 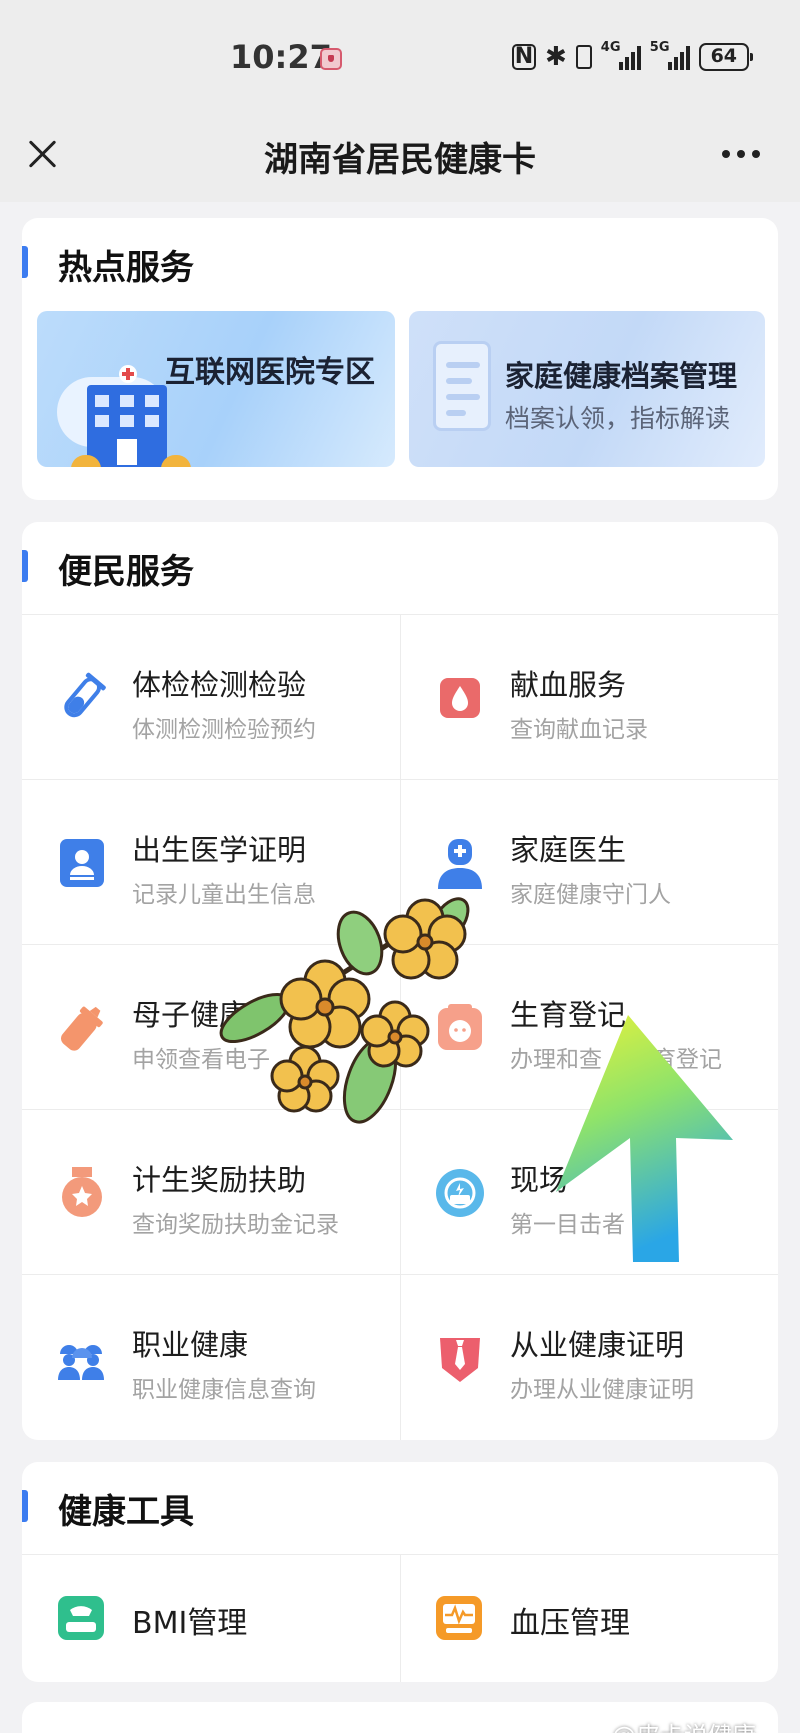 What do you see at coordinates (676, 1060) in the screenshot?
I see `service-subtitle-part: 生育登记` at bounding box center [676, 1060].